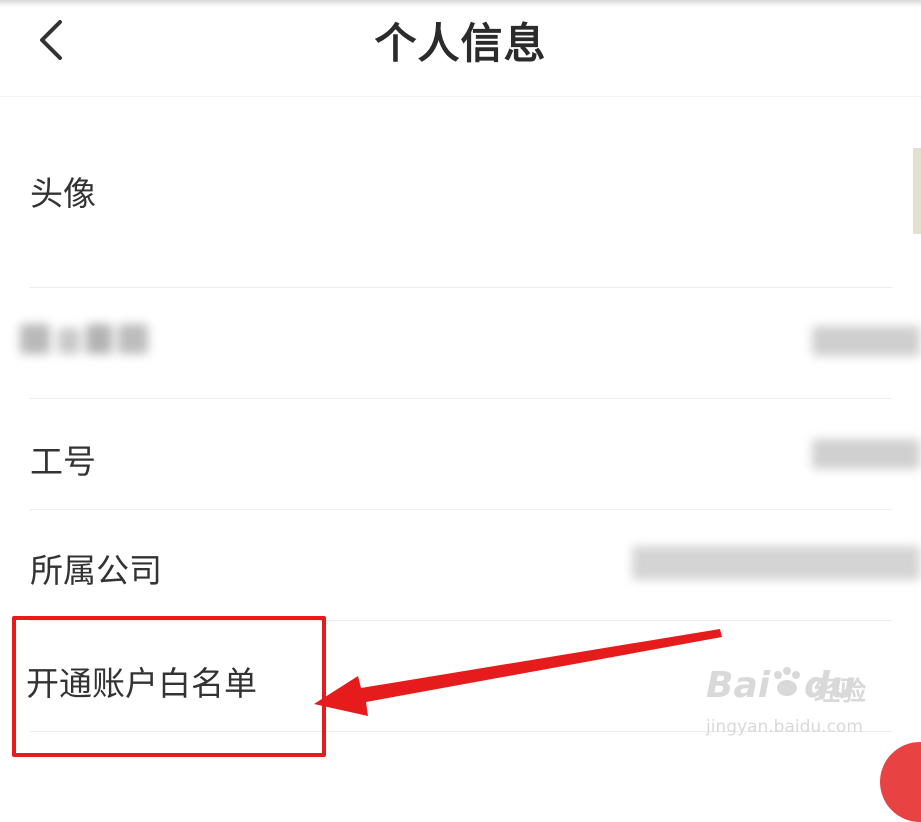 The height and width of the screenshot is (822, 921). Describe the element at coordinates (784, 727) in the screenshot. I see `watermark-url: jingyan.baidu.com` at that location.